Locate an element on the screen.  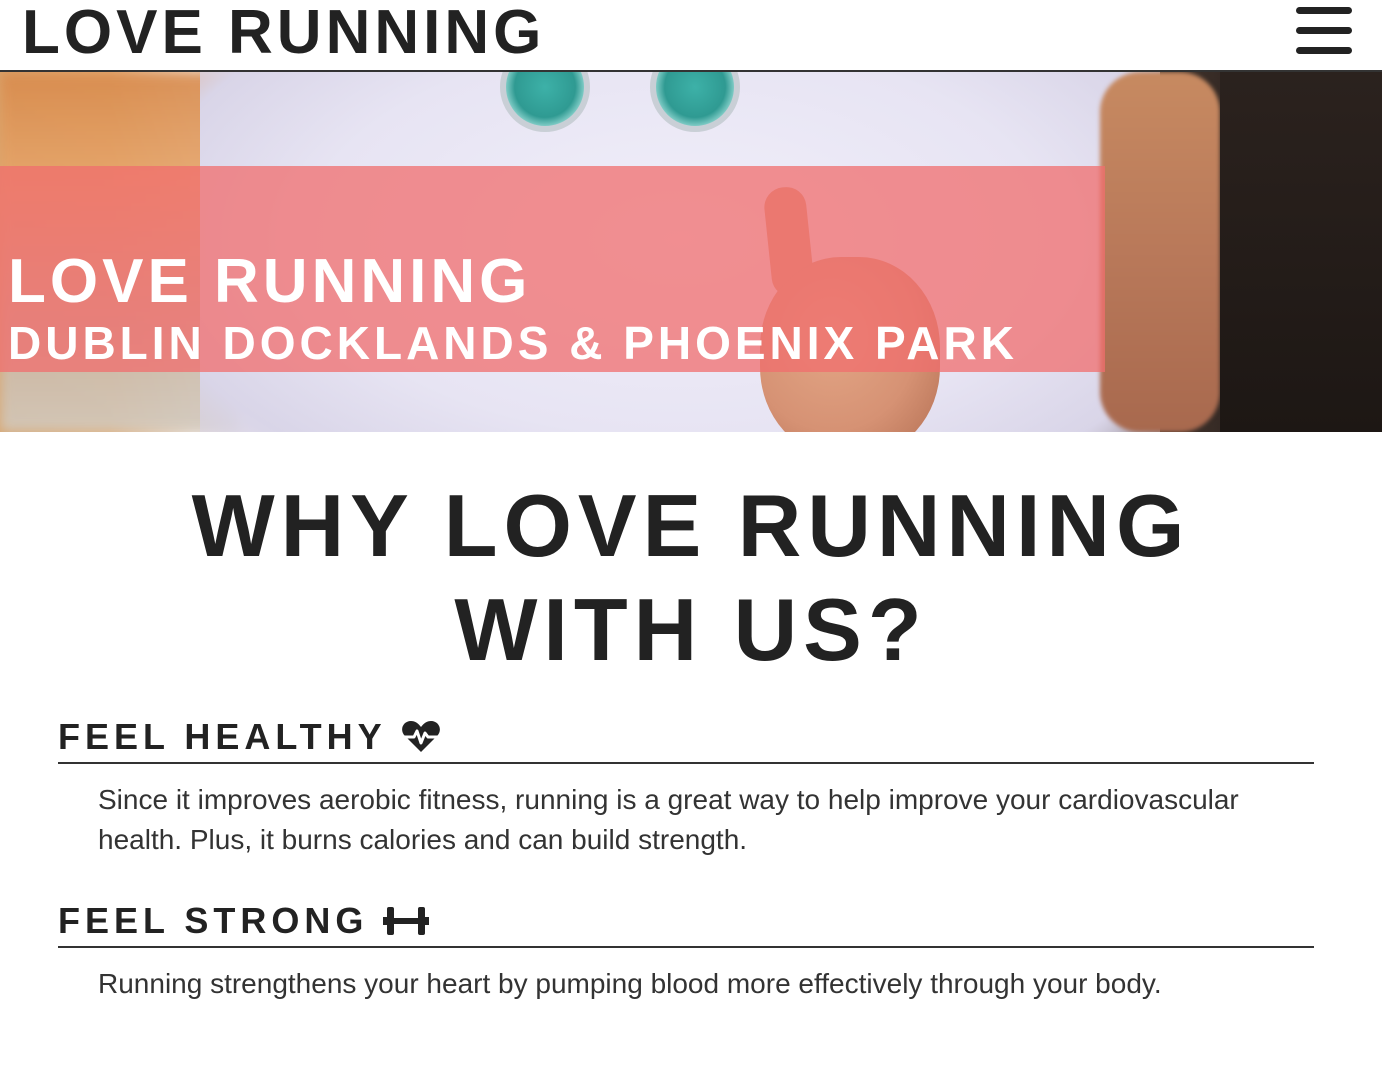
feature-header: FEEL STRONG is located at coordinates (686, 922).